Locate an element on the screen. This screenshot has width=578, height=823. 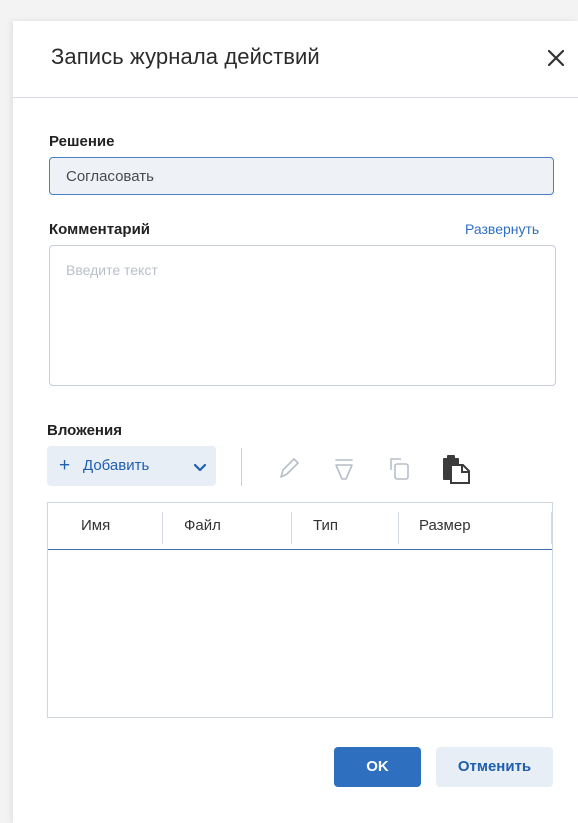
add-attachment-button: + Добавить is located at coordinates (131, 466).